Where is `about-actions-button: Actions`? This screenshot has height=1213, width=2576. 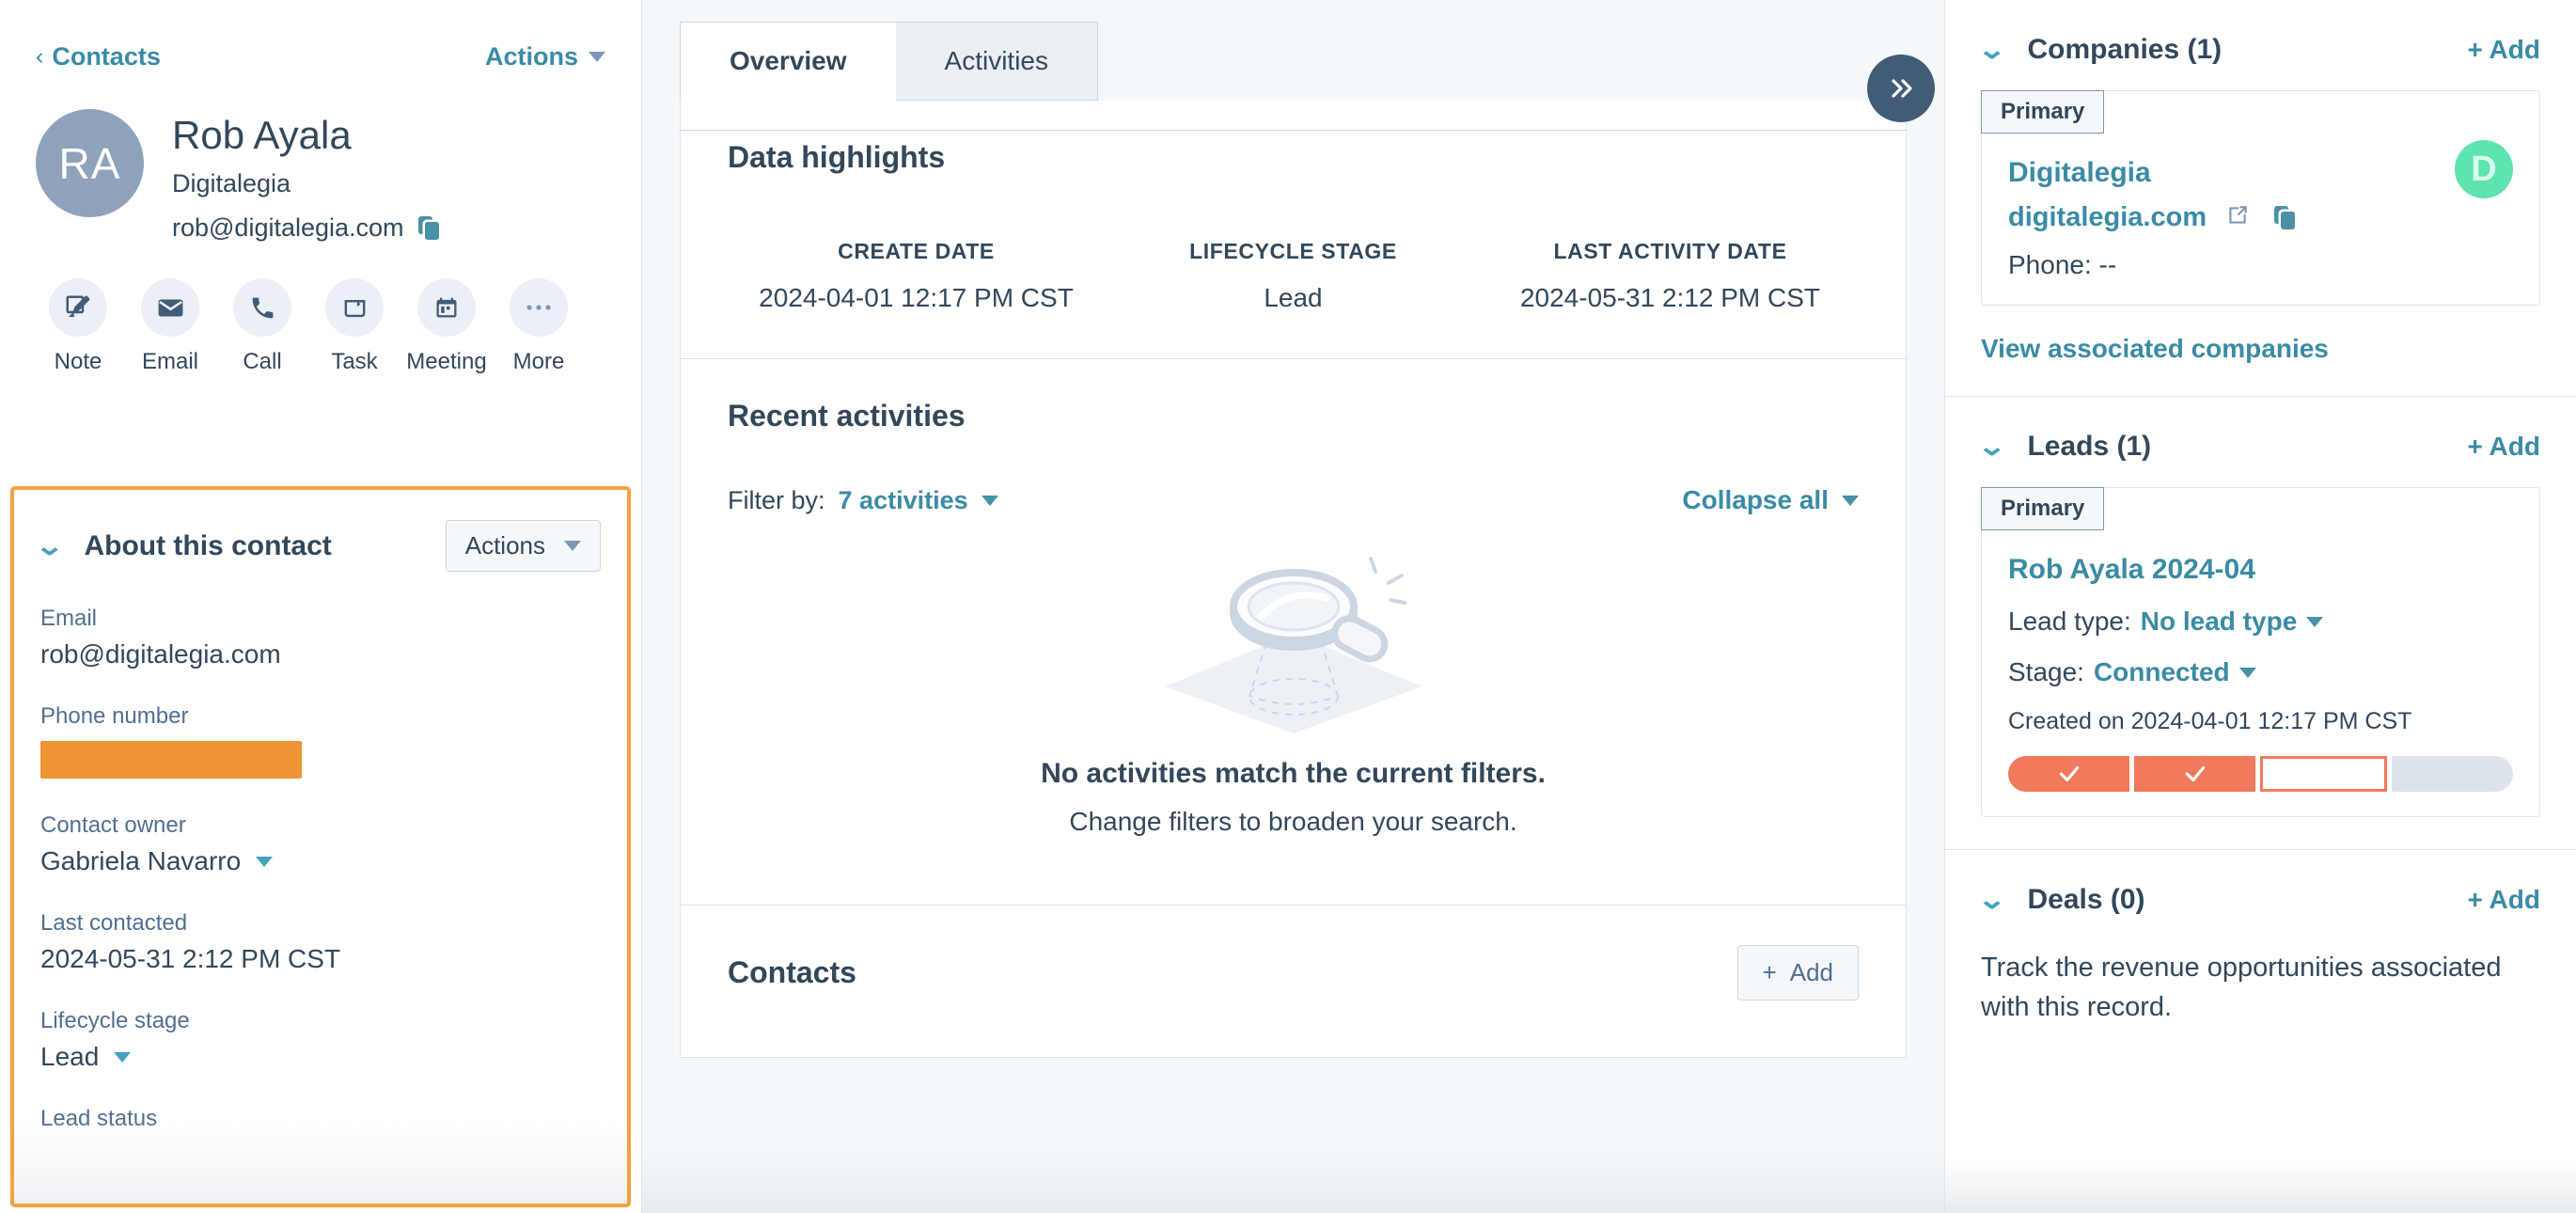
about-actions-button: Actions is located at coordinates (523, 546).